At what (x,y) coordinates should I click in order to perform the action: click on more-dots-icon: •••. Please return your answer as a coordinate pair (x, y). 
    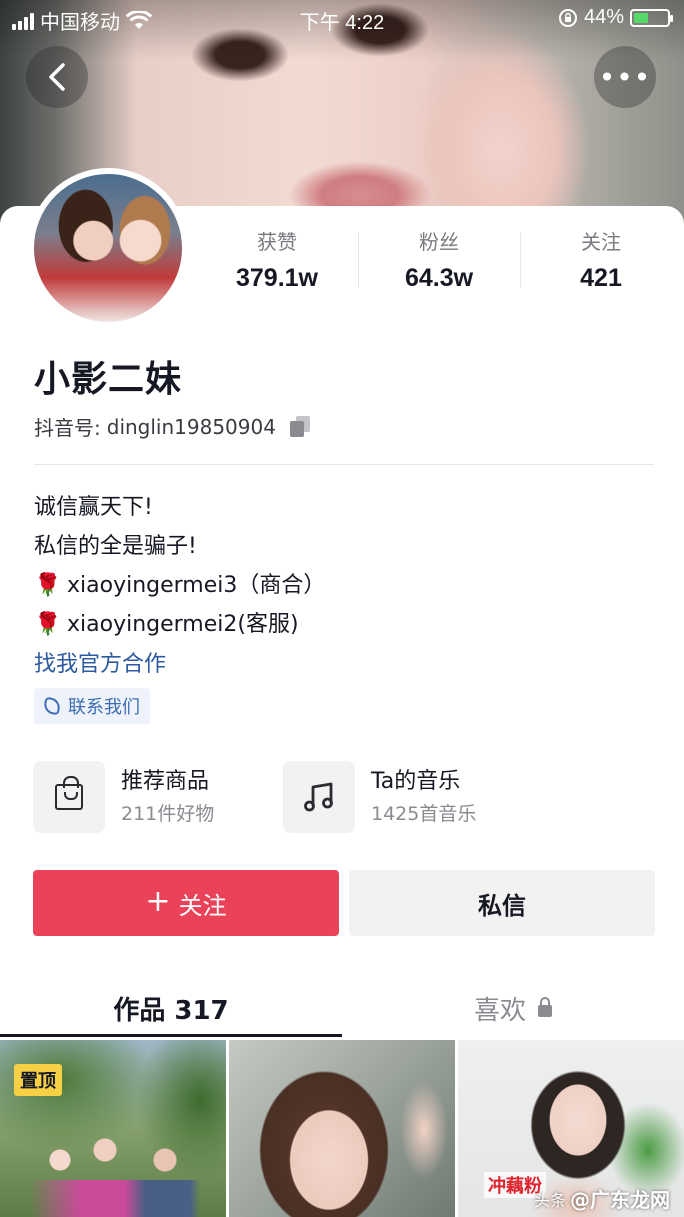
    Looking at the image, I should click on (625, 77).